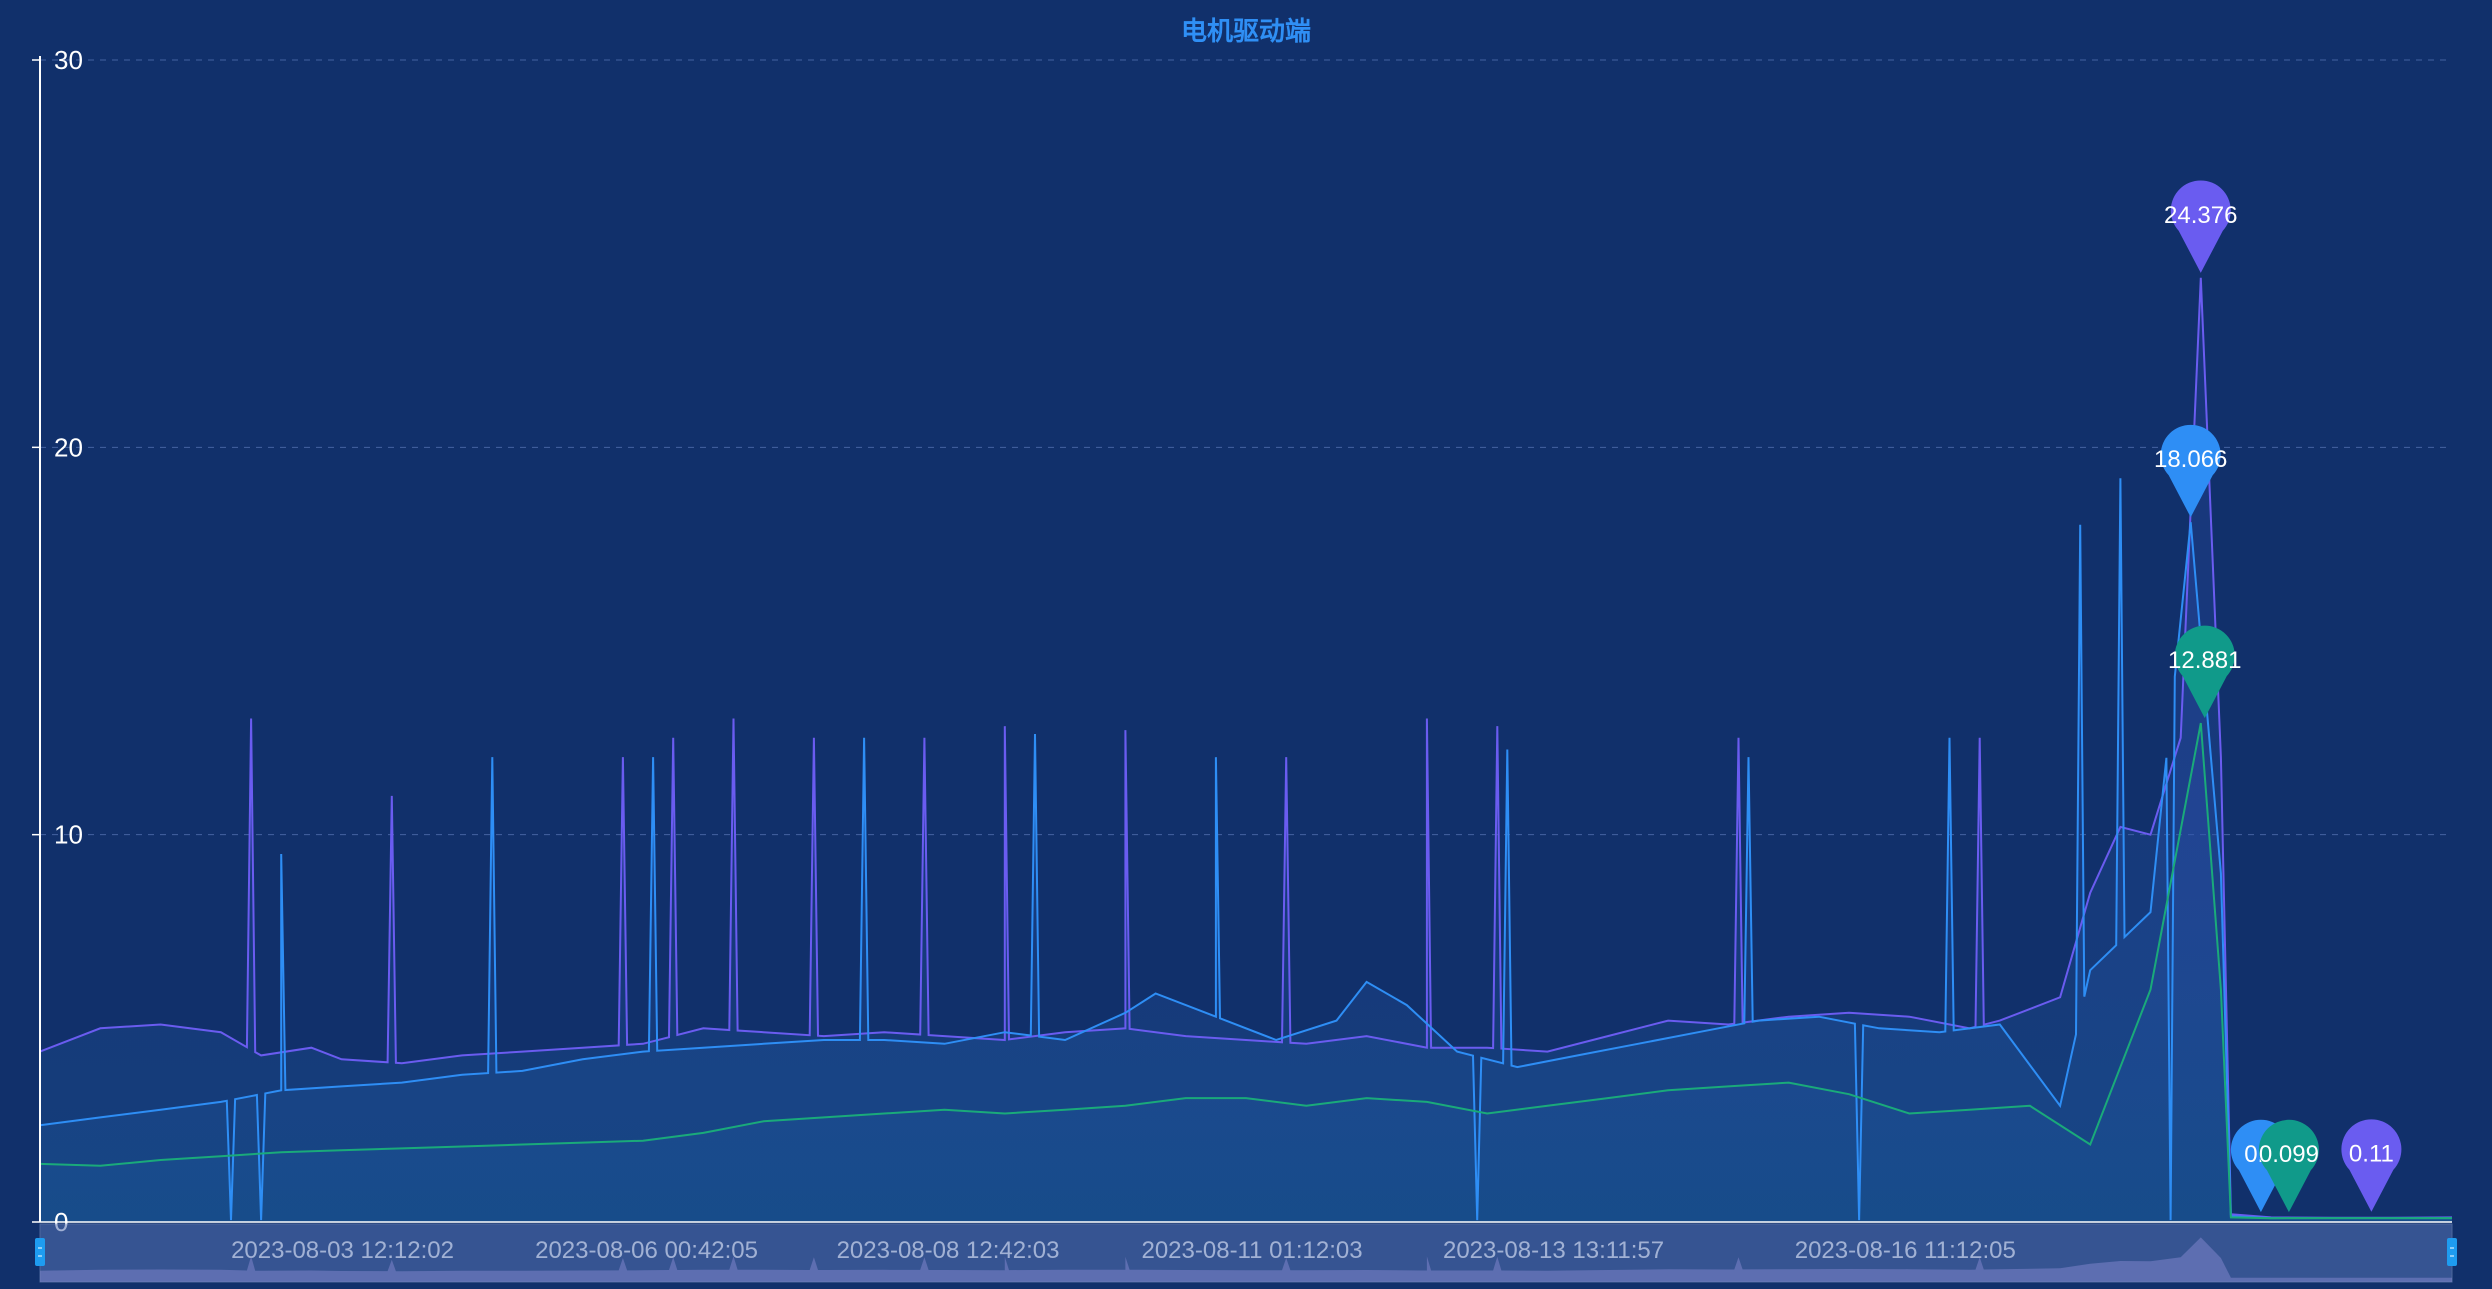 This screenshot has width=2492, height=1289. Describe the element at coordinates (68, 447) in the screenshot. I see `y-tick-label: 20` at that location.